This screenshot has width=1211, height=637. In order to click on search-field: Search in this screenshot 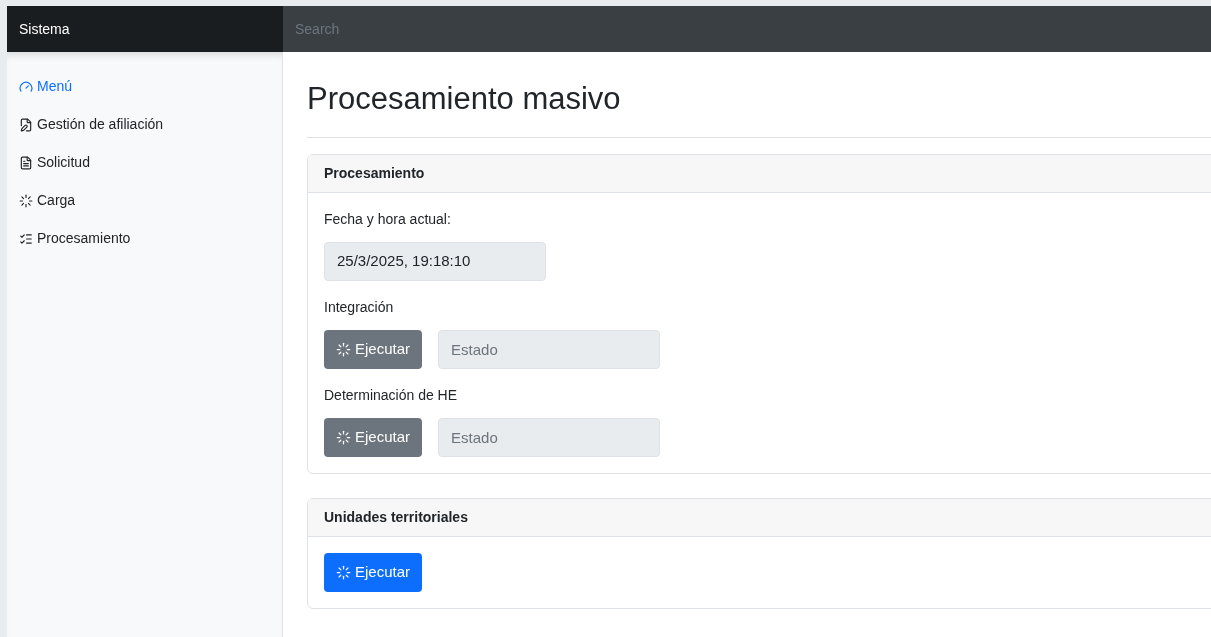, I will do `click(747, 29)`.